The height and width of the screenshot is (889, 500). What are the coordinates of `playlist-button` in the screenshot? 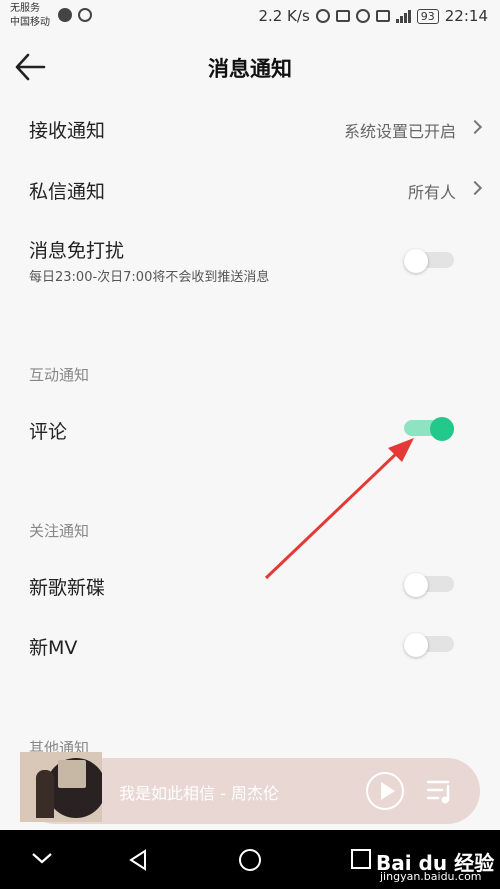 It's located at (440, 791).